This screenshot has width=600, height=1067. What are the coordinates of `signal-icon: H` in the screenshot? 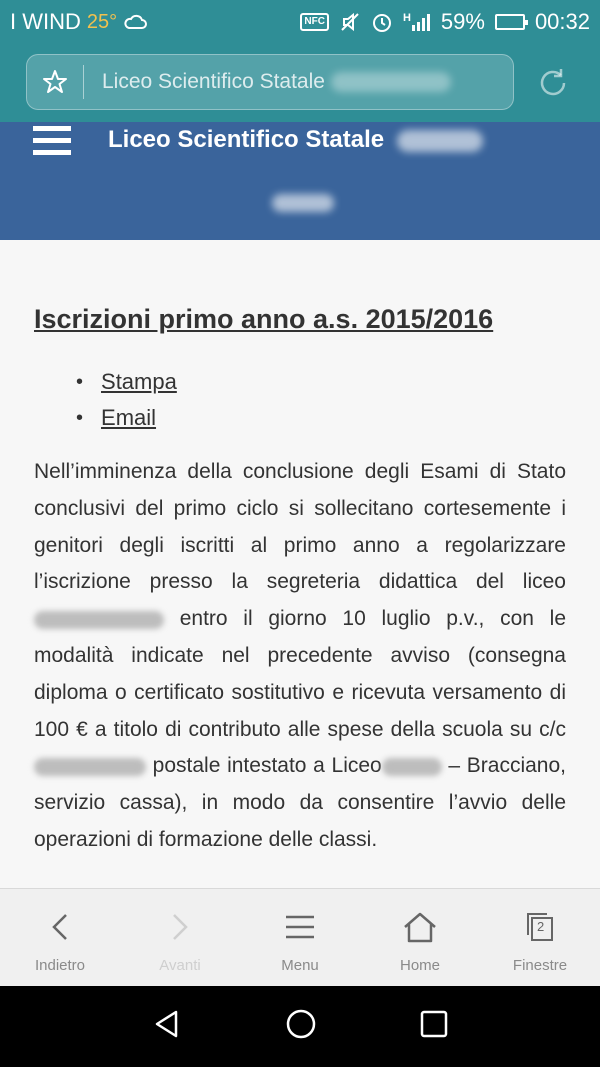 It's located at (417, 22).